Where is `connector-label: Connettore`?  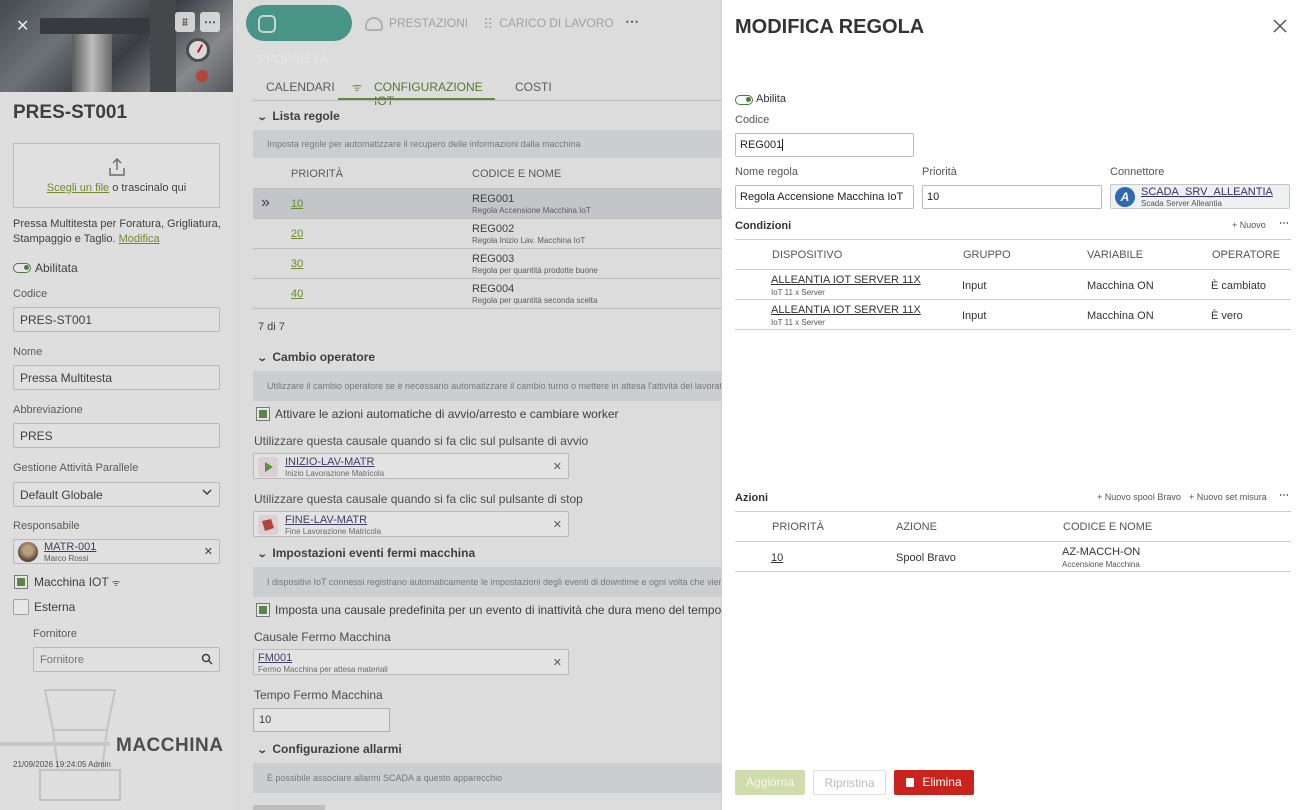
connector-label: Connettore is located at coordinates (1137, 172).